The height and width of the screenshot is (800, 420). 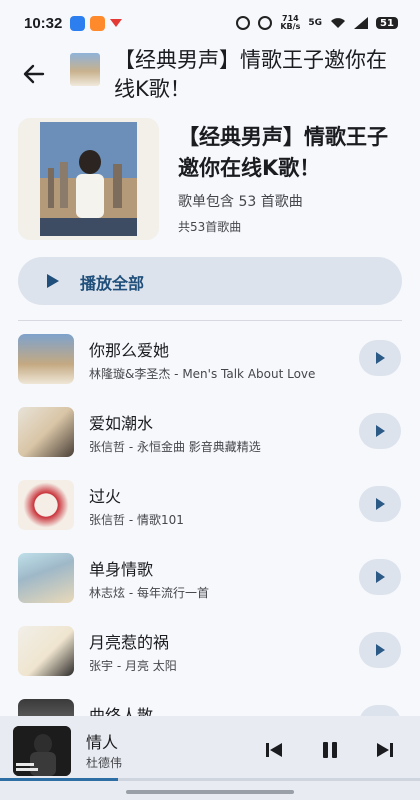 I want to click on mute-icon, so click(x=265, y=23).